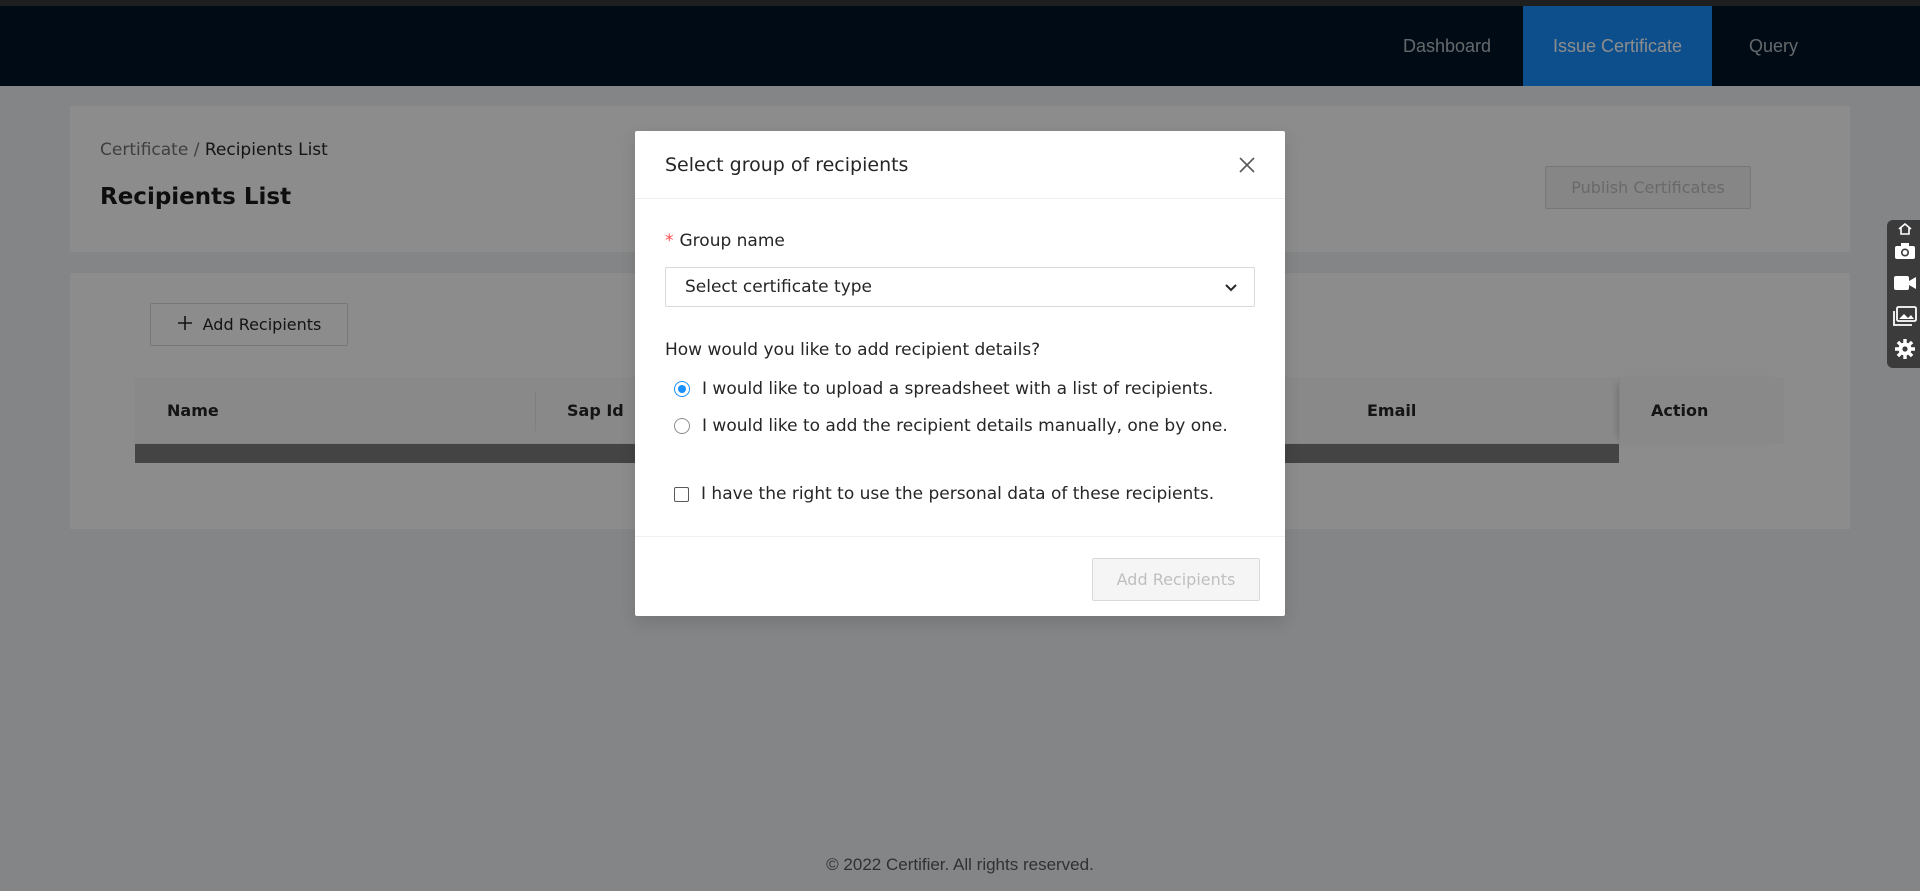 Image resolution: width=1920 pixels, height=891 pixels. What do you see at coordinates (1905, 229) in the screenshot?
I see `home-icon` at bounding box center [1905, 229].